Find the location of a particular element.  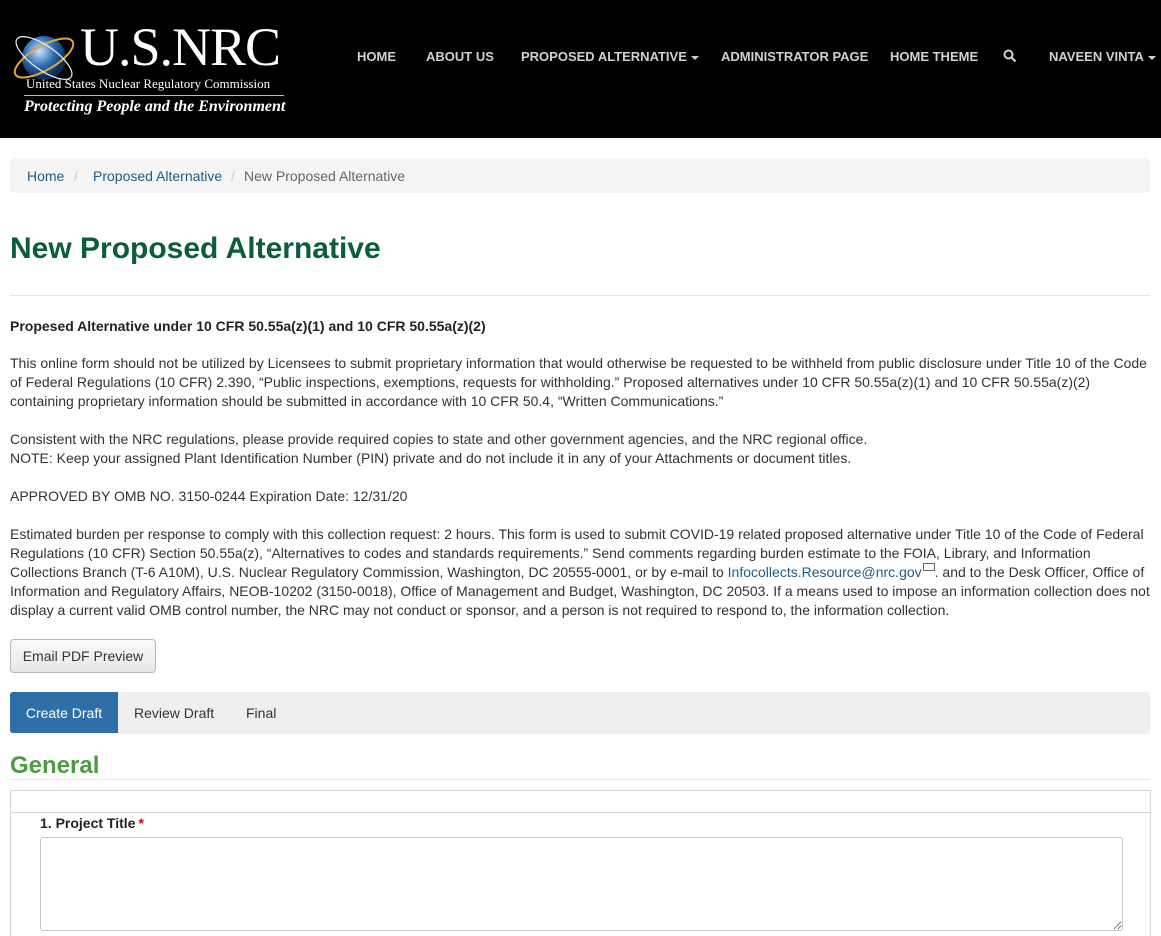

nav-user-name: NAVEEN VINTA is located at coordinates (1096, 56).